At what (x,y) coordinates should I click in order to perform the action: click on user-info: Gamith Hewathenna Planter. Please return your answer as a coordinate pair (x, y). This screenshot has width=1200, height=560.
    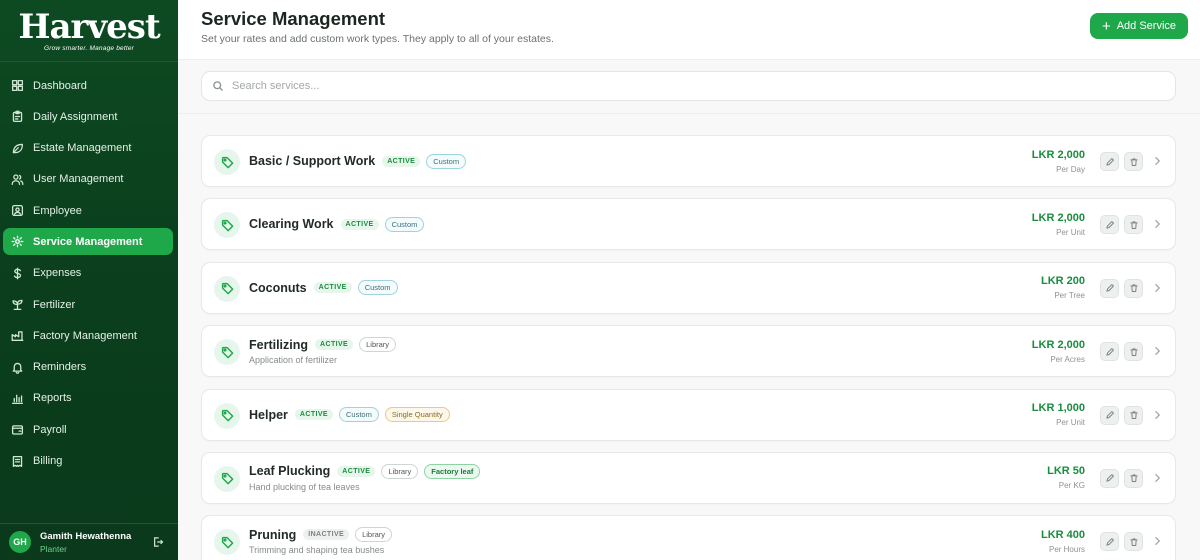
    Looking at the image, I should click on (96, 542).